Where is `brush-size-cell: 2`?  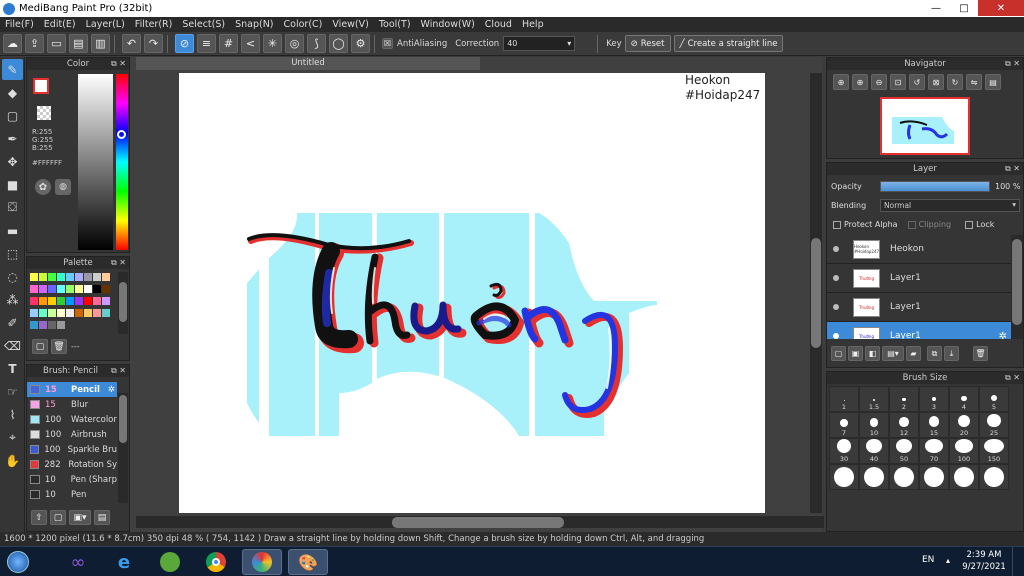 brush-size-cell: 2 is located at coordinates (904, 399).